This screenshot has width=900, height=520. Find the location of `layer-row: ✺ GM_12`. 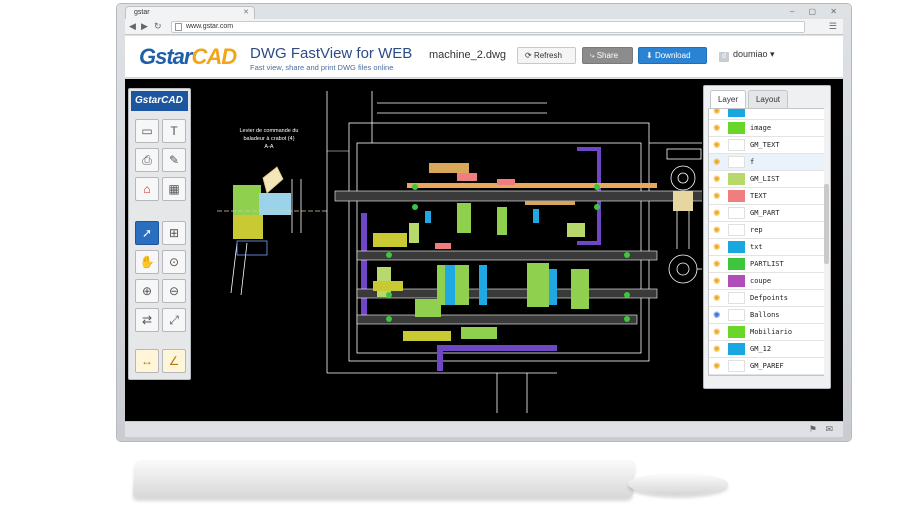

layer-row: ✺ GM_12 is located at coordinates (766, 349).